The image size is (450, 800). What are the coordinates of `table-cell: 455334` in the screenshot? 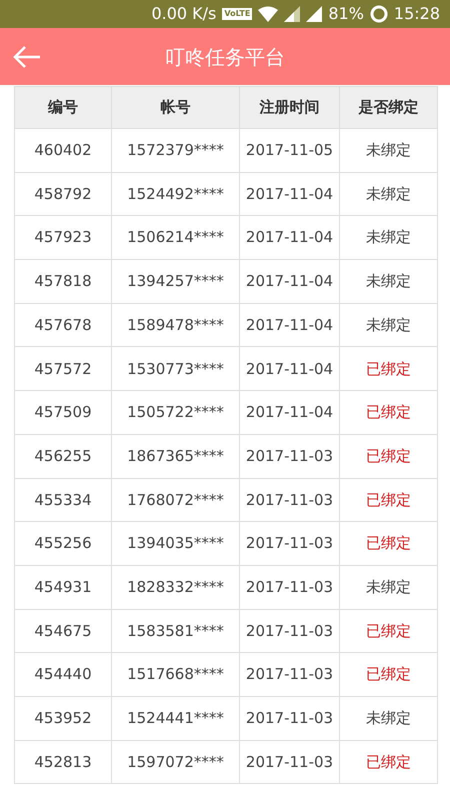 It's located at (63, 500).